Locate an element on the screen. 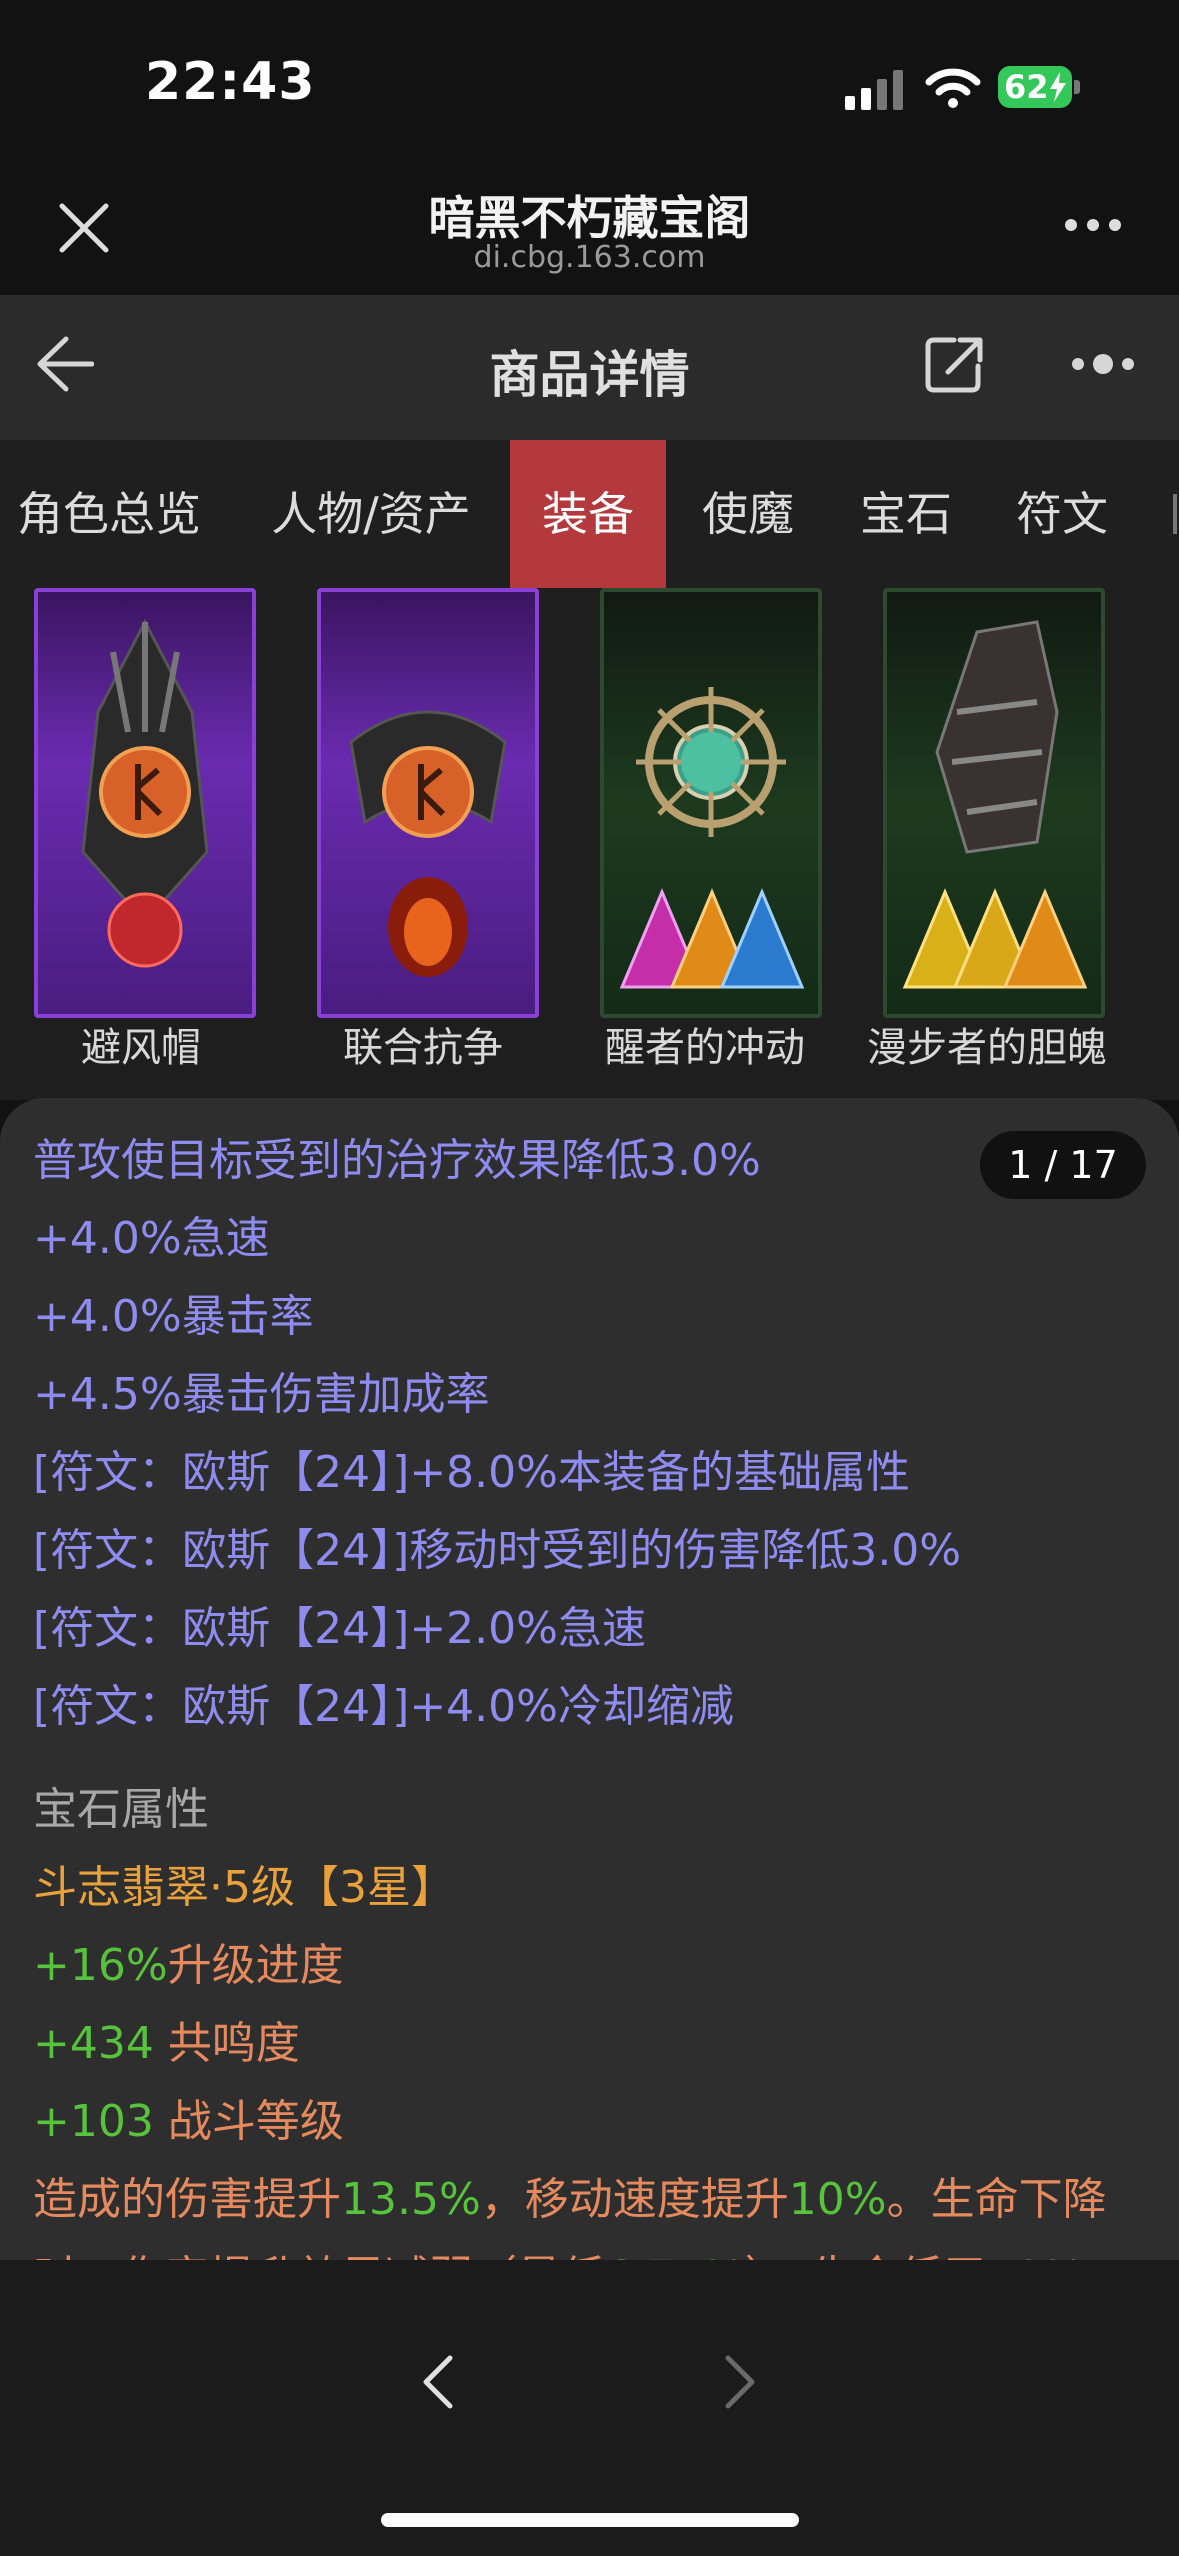 This screenshot has width=1179, height=2556. page-title: 商品详情 is located at coordinates (589, 375).